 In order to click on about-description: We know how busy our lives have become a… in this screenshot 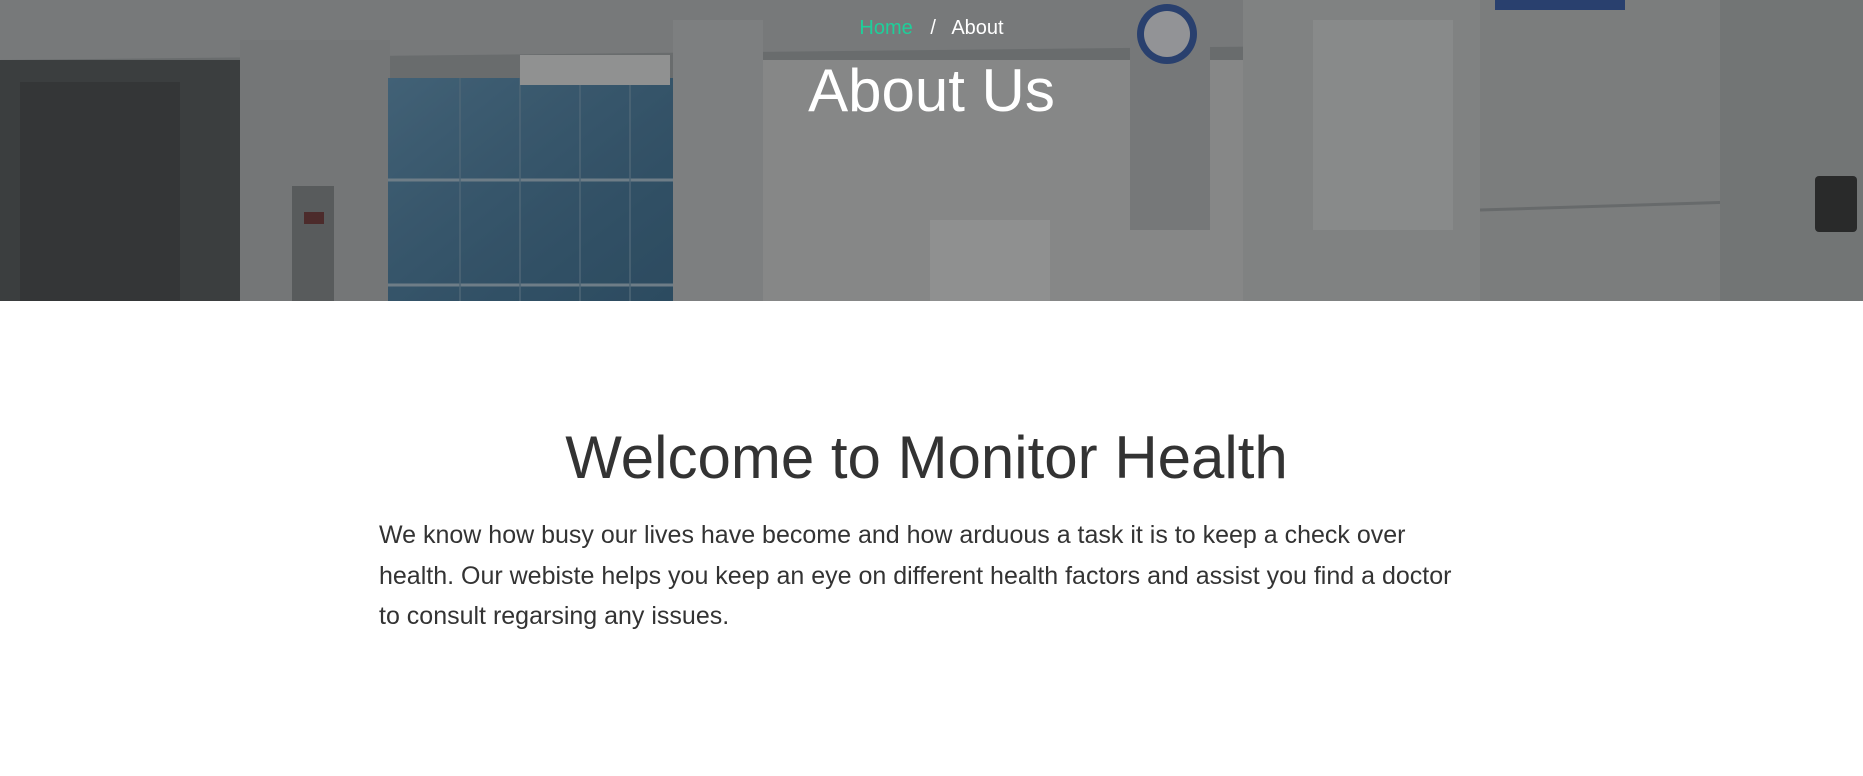, I will do `click(915, 575)`.